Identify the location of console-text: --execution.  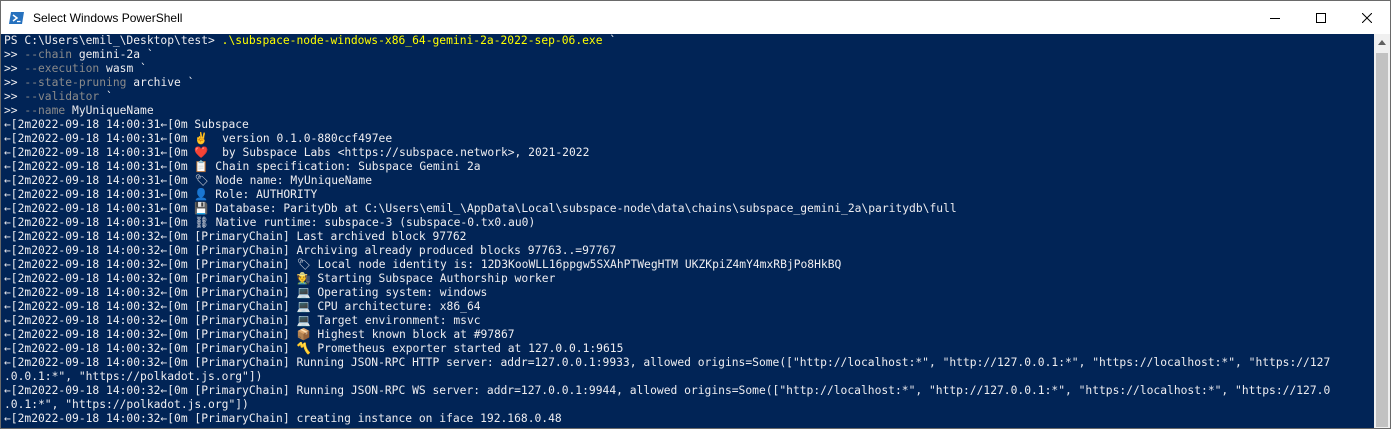
(62, 68).